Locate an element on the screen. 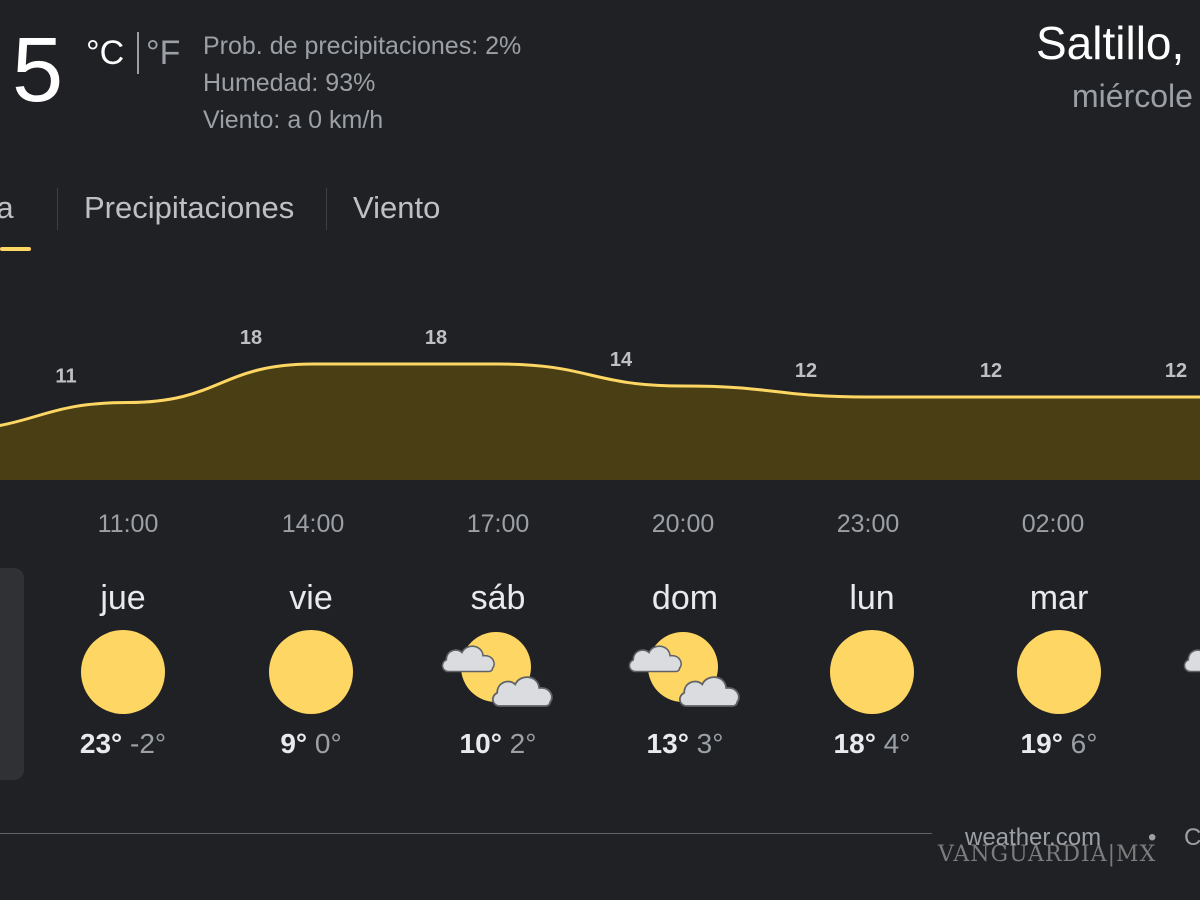 This screenshot has height=900, width=1200. day-forecast: 2 is located at coordinates (1180, 663).